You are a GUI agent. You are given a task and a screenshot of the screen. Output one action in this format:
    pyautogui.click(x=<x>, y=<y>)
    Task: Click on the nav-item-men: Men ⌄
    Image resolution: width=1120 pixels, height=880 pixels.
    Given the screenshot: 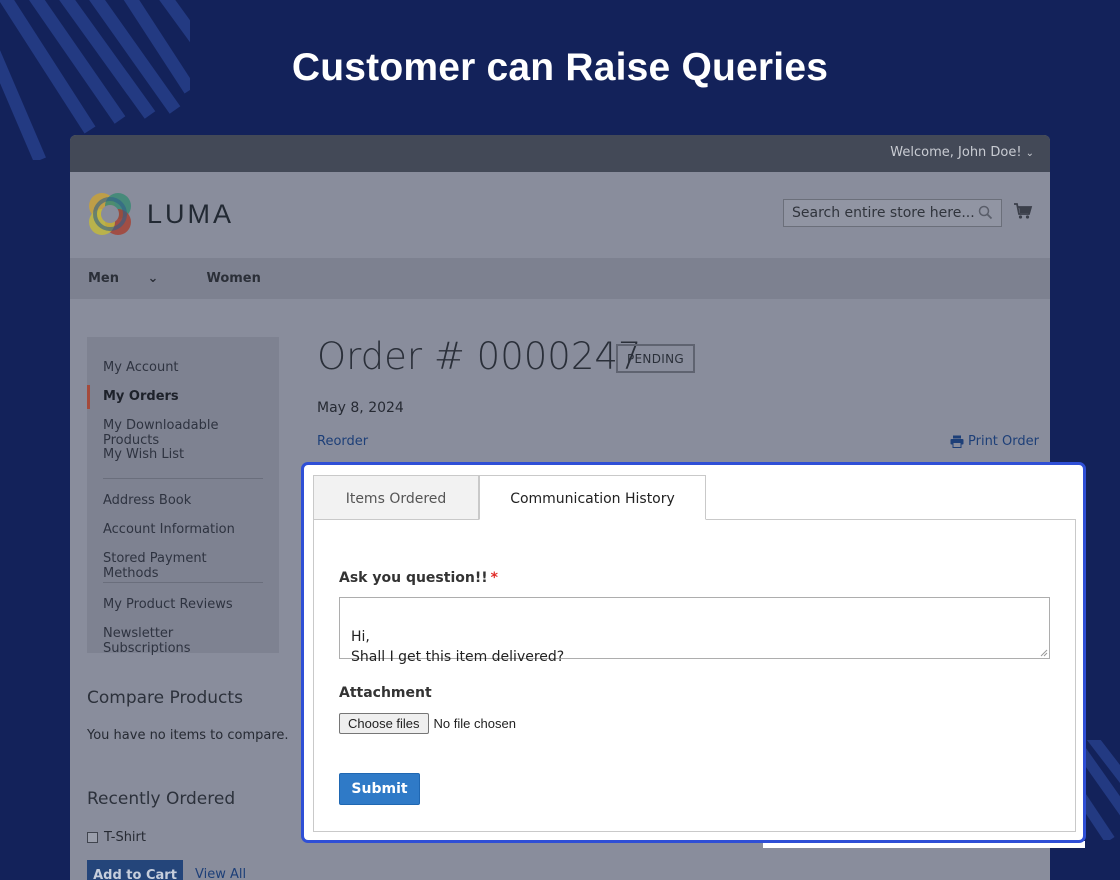 What is the action you would take?
    pyautogui.click(x=135, y=278)
    